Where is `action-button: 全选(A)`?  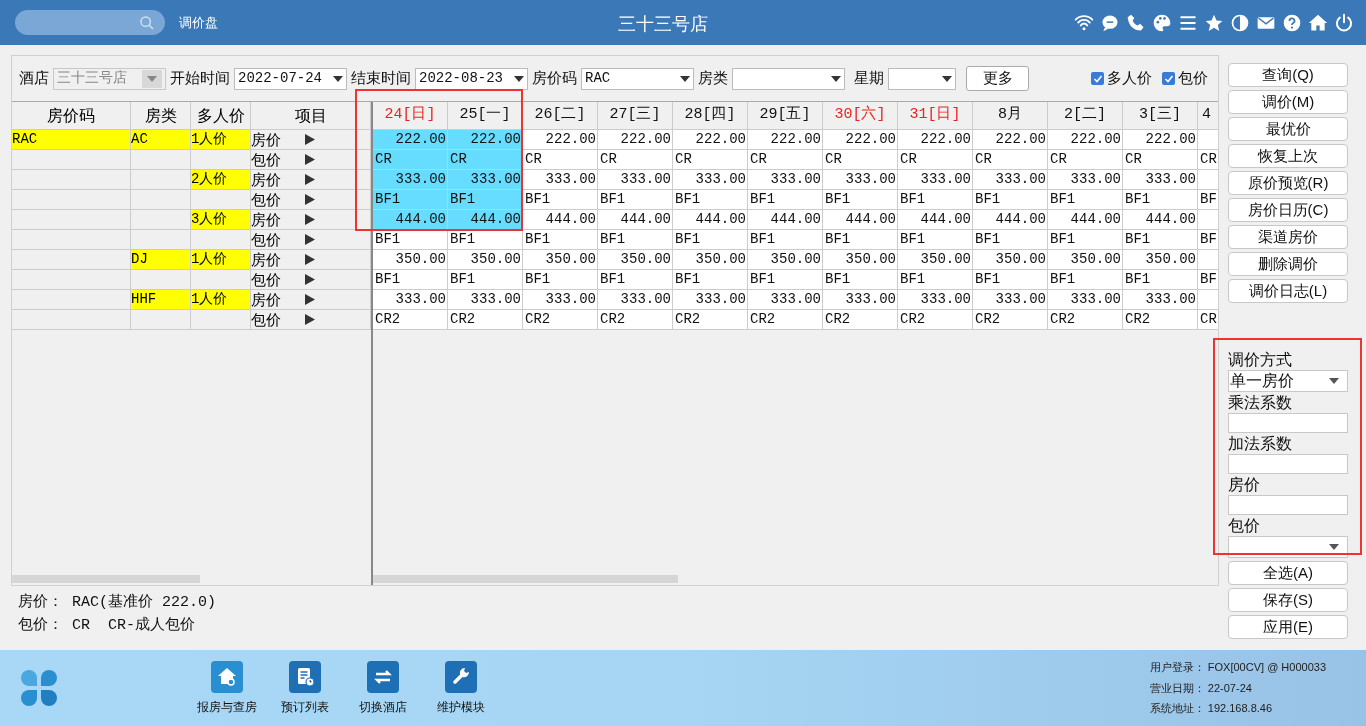
action-button: 全选(A) is located at coordinates (1288, 573).